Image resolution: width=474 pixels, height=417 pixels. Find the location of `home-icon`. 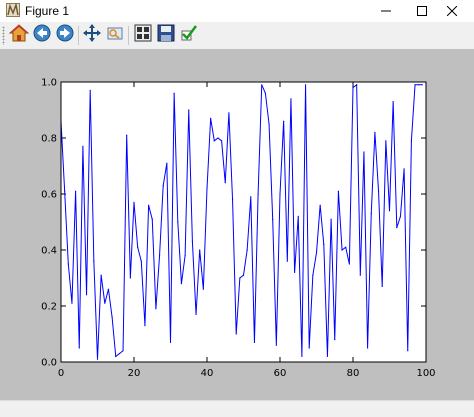

home-icon is located at coordinates (18, 35).